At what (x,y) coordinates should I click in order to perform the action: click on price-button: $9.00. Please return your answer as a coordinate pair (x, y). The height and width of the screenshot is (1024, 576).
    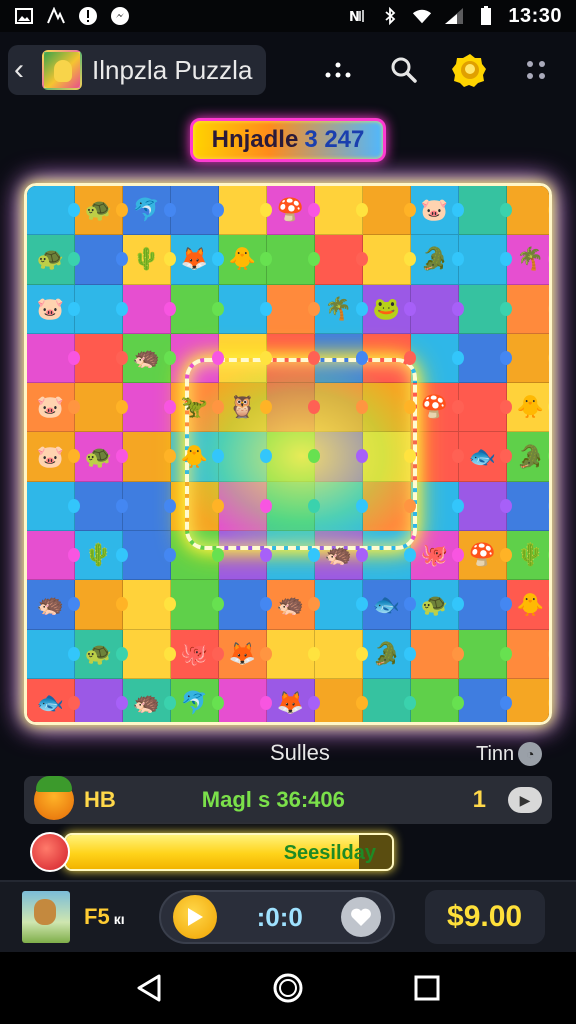
    Looking at the image, I should click on (484, 917).